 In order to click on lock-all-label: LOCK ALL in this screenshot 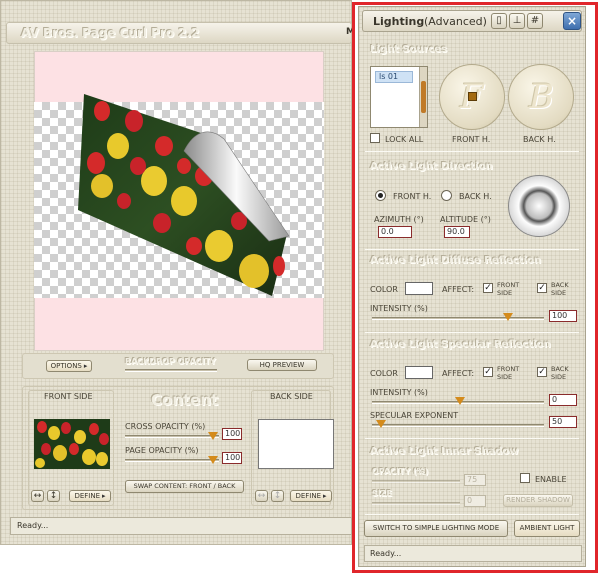, I will do `click(404, 139)`.